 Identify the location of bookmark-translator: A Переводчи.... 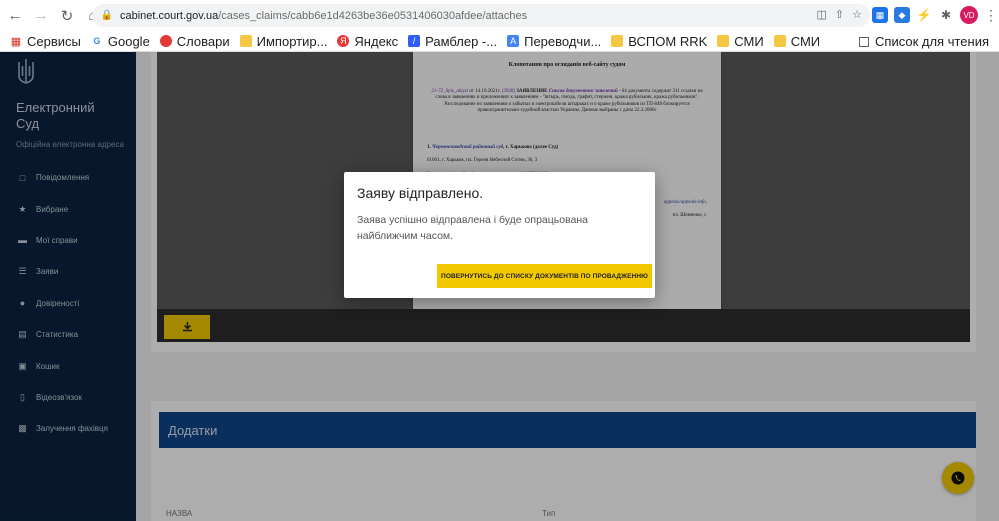
(554, 41).